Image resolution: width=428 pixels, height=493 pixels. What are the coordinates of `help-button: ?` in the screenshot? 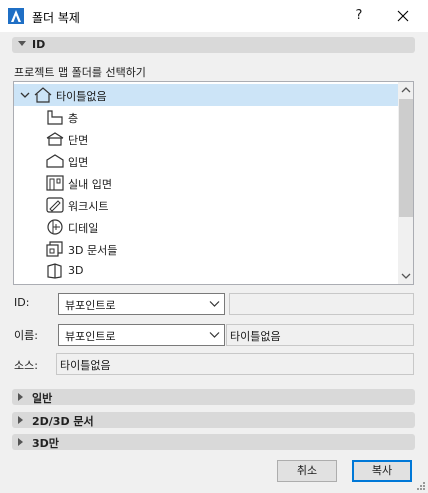 It's located at (359, 16).